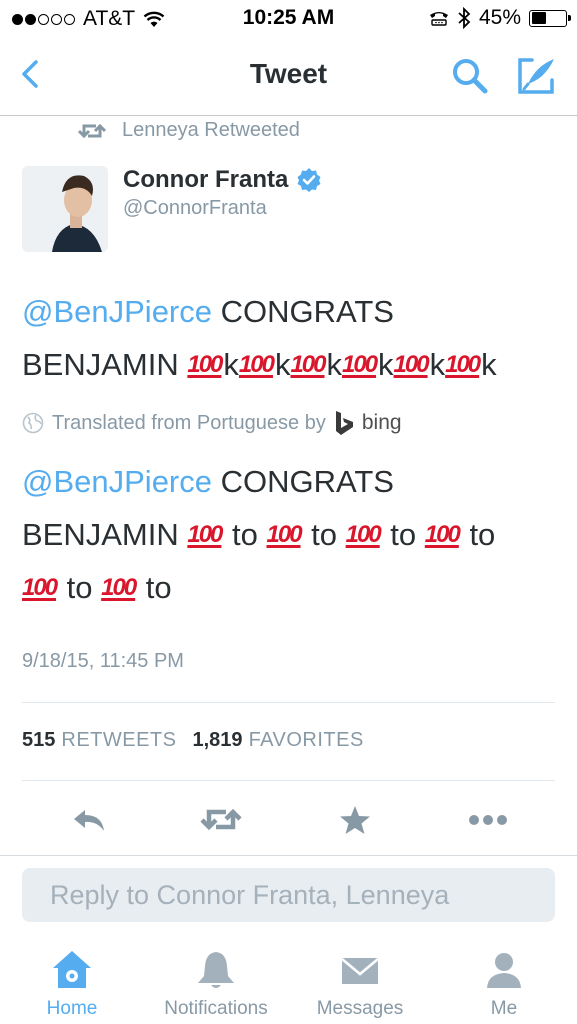 The height and width of the screenshot is (1024, 577). Describe the element at coordinates (211, 130) in the screenshot. I see `retweeted-by-label: Lenneya Retweeted` at that location.